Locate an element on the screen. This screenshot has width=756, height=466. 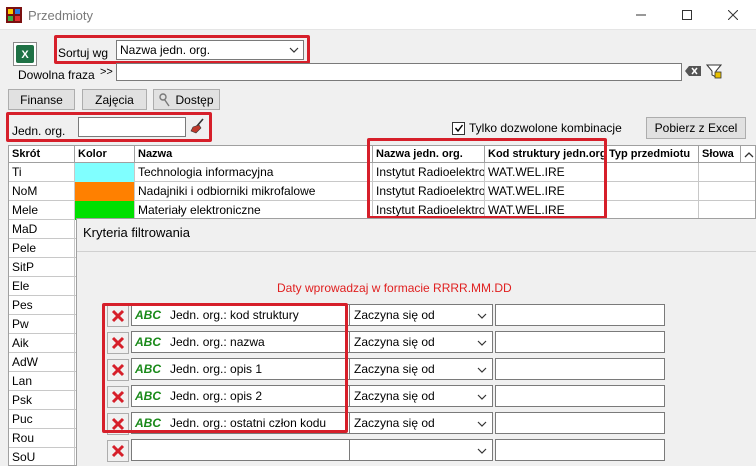
phrase-input is located at coordinates (399, 72).